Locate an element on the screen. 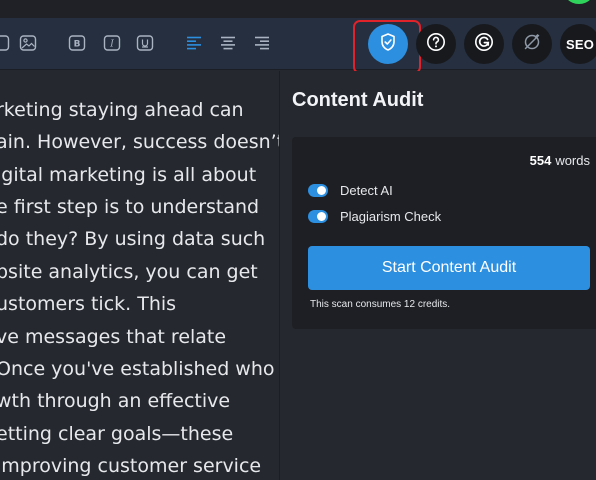 This screenshot has height=480, width=596. svg-text: B is located at coordinates (77, 45).